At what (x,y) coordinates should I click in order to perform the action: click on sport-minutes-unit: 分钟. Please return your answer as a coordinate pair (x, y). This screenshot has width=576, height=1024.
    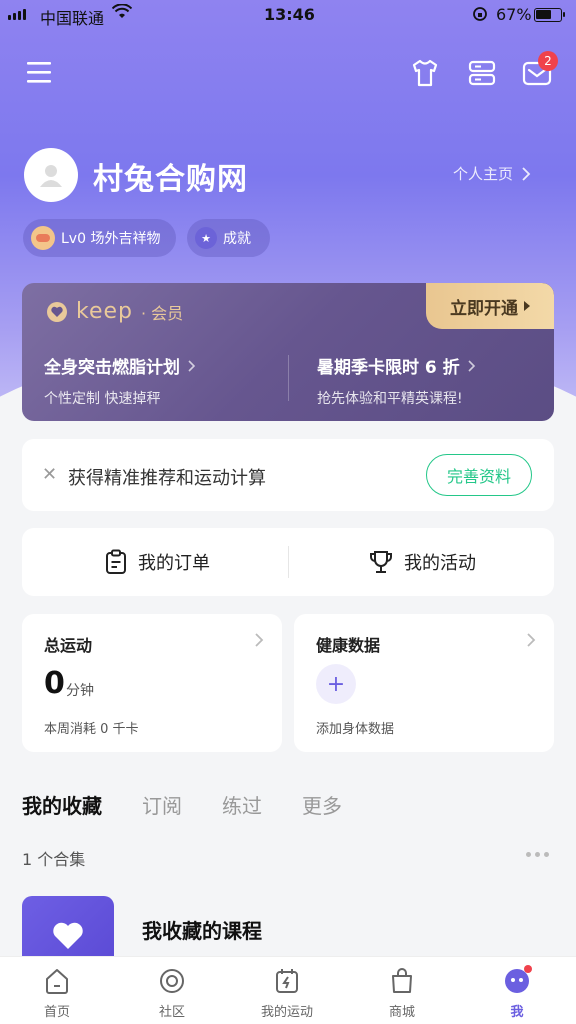
    Looking at the image, I should click on (80, 691).